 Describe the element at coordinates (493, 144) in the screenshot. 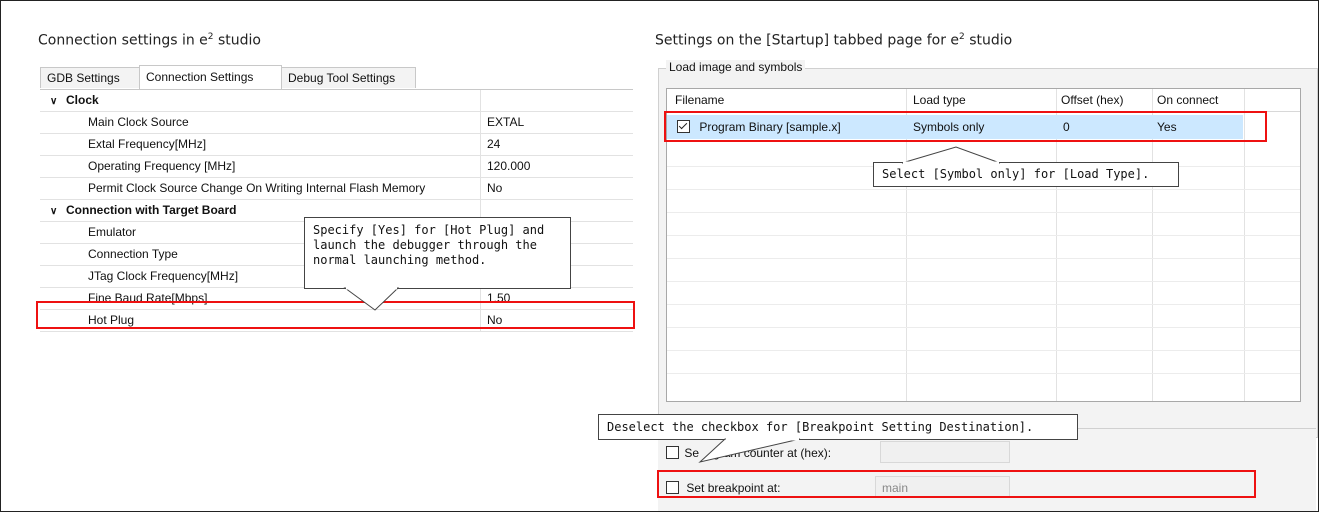

I see `property-value: 24` at that location.